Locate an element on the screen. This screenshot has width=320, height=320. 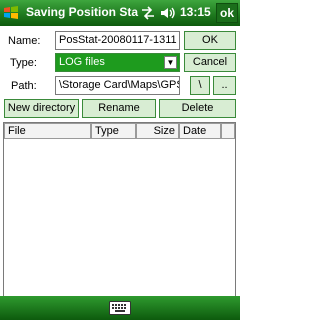
title-bar: Saving Position Sta 13:15 ok is located at coordinates (120, 13).